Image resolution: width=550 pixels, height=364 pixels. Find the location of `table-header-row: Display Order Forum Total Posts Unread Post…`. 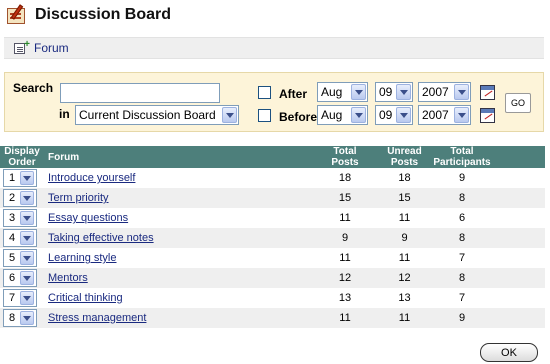

table-header-row: Display Order Forum Total Posts Unread Post… is located at coordinates (272, 157).